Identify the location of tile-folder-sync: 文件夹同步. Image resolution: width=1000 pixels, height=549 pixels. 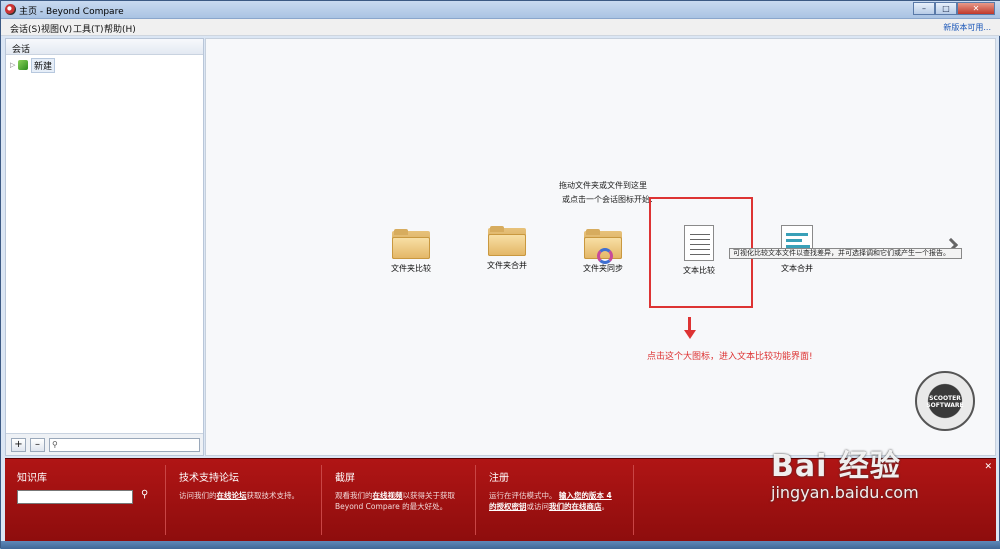
(603, 251).